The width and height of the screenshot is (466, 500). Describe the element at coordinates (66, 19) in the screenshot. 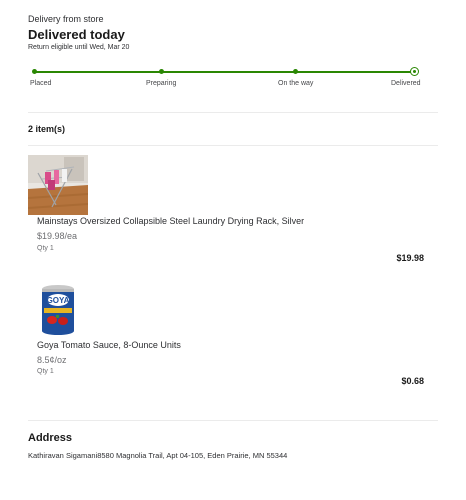

I see `section-label: Delivery from store` at that location.